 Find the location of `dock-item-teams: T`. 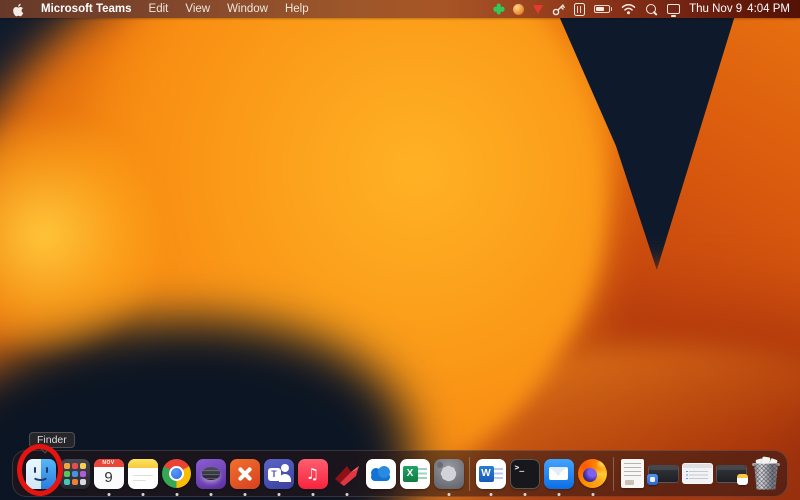

dock-item-teams: T is located at coordinates (278, 474).